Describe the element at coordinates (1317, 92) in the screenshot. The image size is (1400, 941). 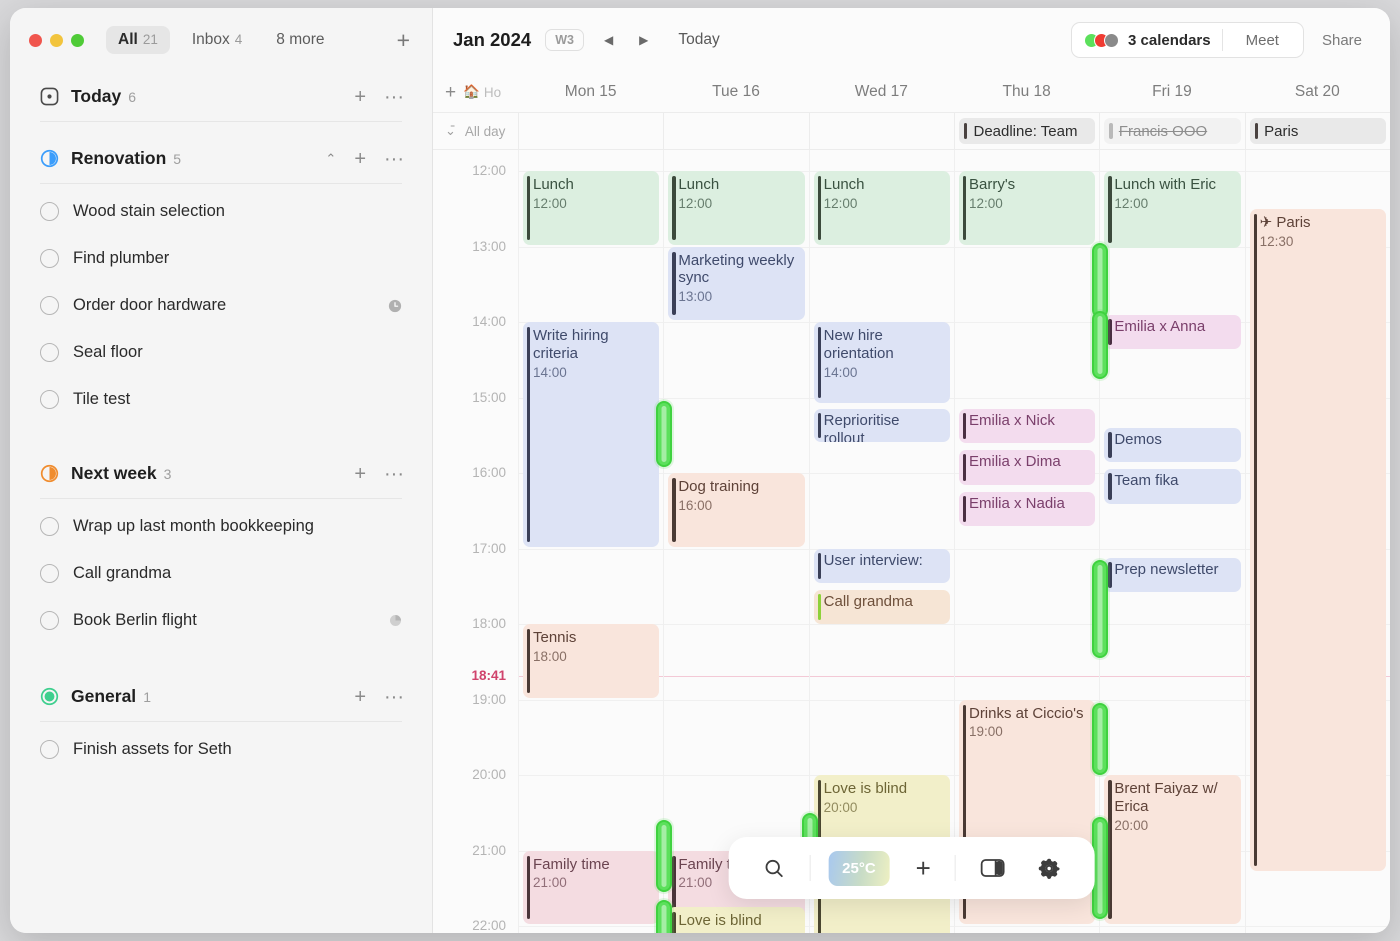
I see `day-header-sat: Sat 20` at that location.